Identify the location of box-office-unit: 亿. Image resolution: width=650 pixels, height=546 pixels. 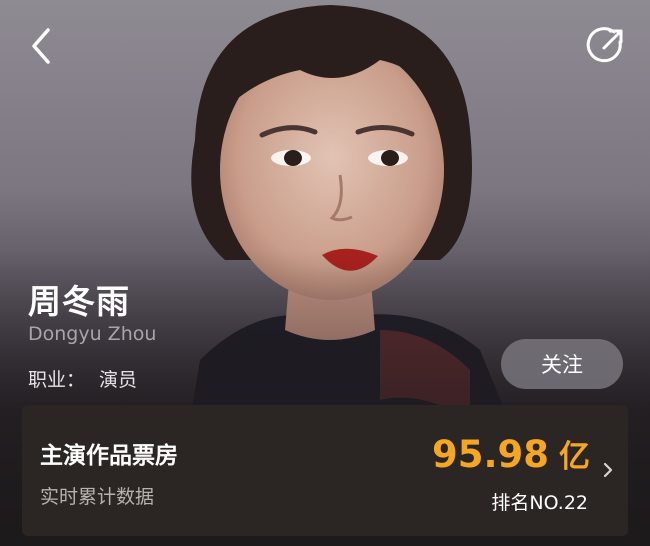
(574, 457).